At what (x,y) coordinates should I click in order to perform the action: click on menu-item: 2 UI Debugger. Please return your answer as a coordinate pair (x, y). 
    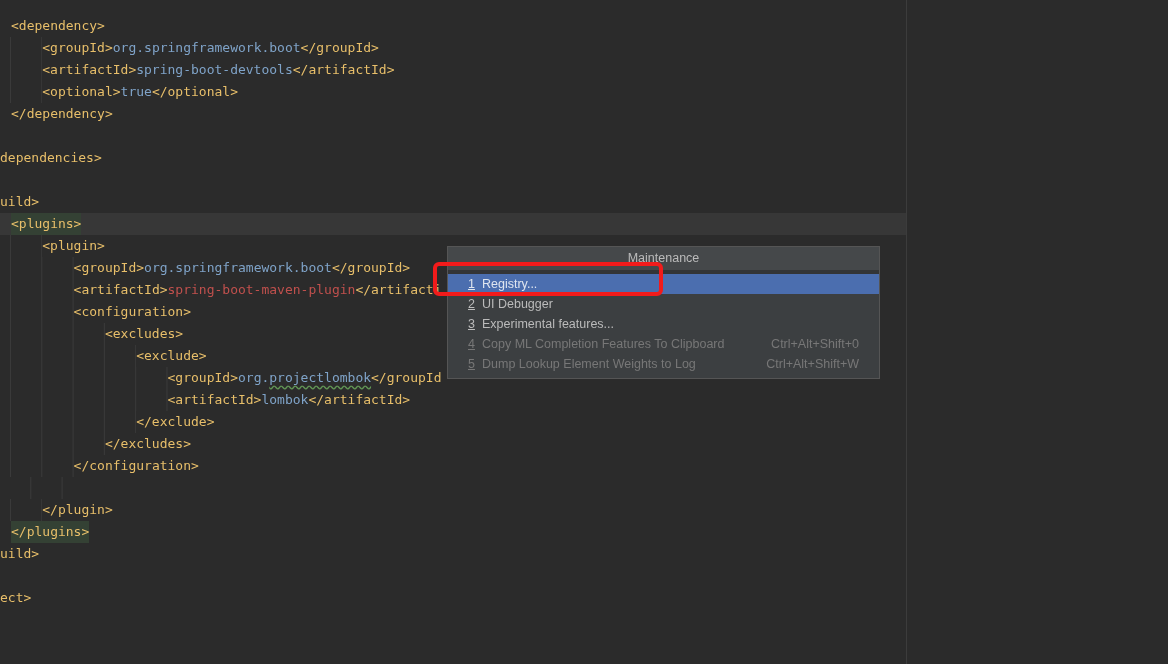
    Looking at the image, I should click on (663, 304).